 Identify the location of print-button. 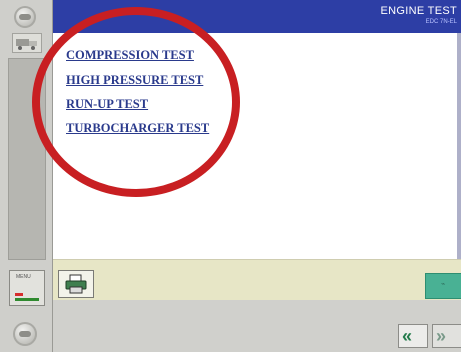
(76, 284).